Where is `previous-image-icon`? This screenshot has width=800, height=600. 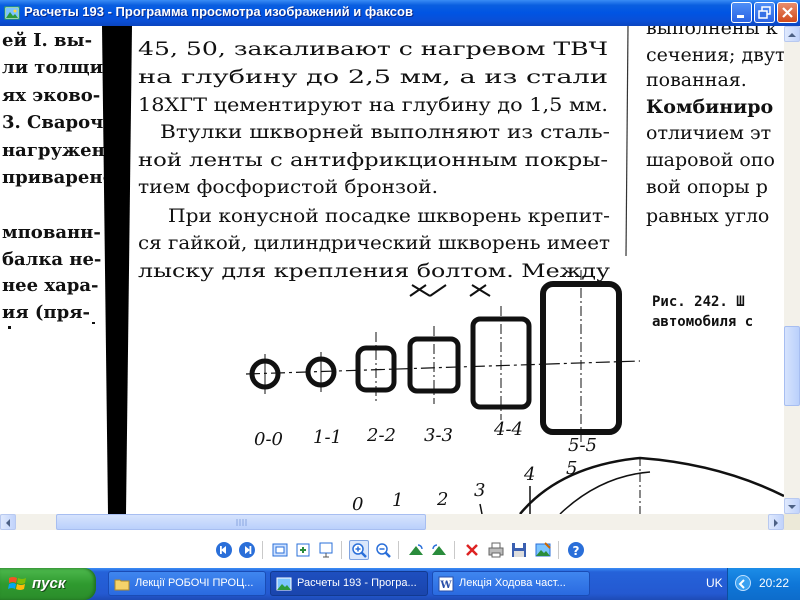 previous-image-icon is located at coordinates (224, 550).